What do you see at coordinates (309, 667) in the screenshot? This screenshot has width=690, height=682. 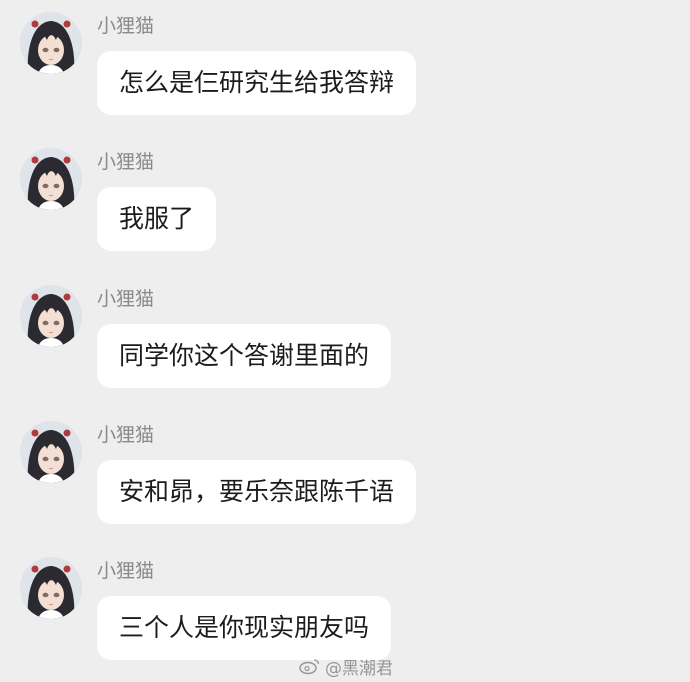 I see `weibo-logo-icon` at bounding box center [309, 667].